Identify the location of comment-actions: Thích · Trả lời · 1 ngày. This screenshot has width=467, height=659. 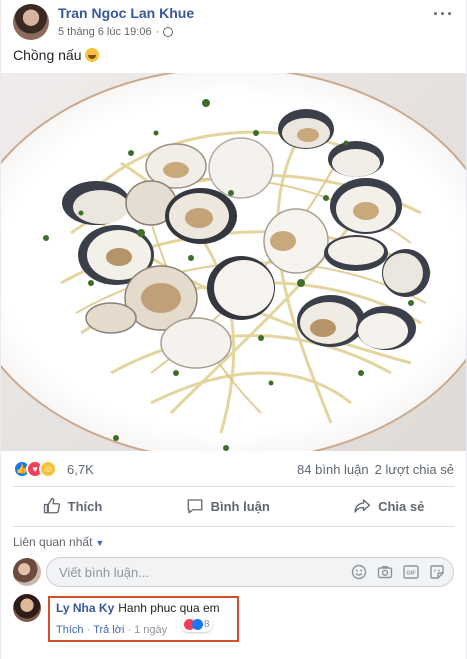
(111, 630).